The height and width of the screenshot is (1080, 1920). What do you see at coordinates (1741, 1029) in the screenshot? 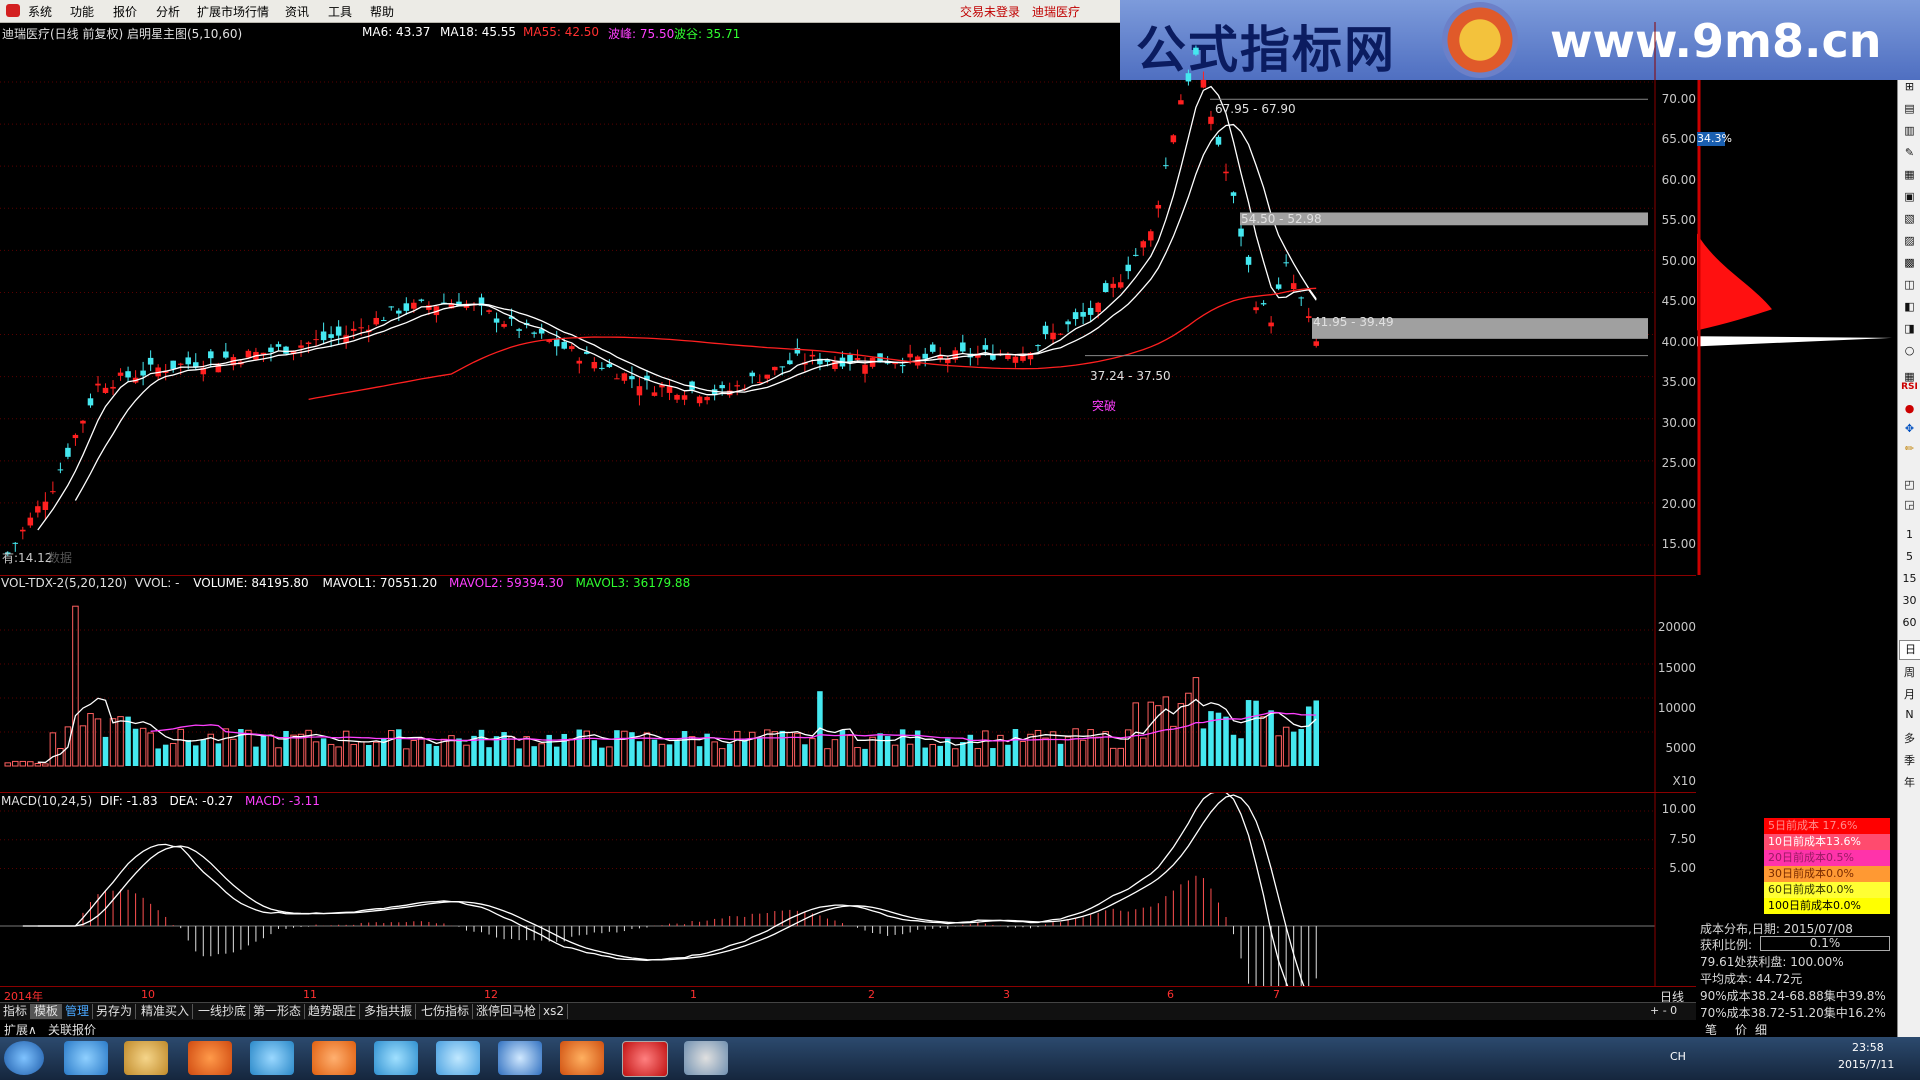
I see `tab-prices: 价` at bounding box center [1741, 1029].